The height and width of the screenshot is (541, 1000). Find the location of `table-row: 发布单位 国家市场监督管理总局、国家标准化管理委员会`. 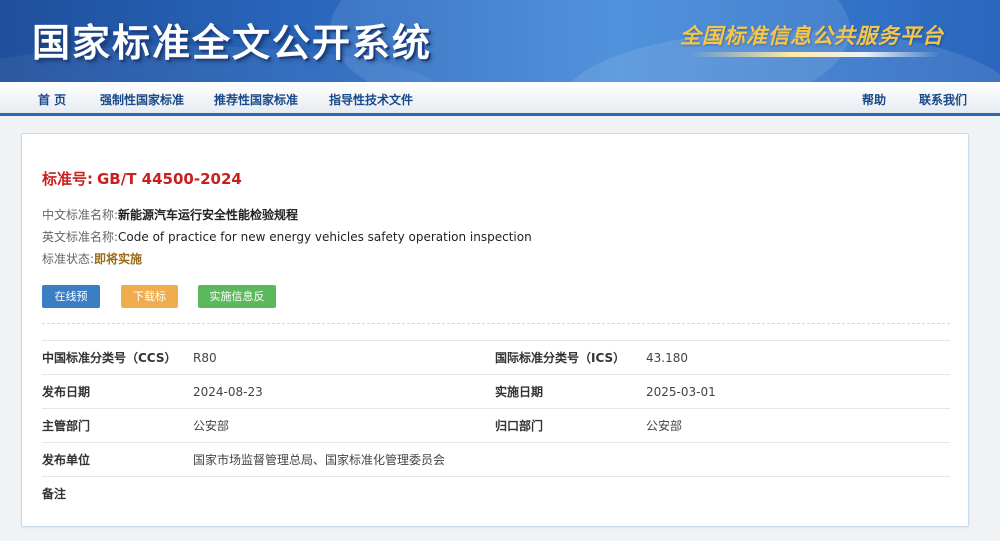

table-row: 发布单位 国家市场监督管理总局、国家标准化管理委员会 is located at coordinates (496, 459).